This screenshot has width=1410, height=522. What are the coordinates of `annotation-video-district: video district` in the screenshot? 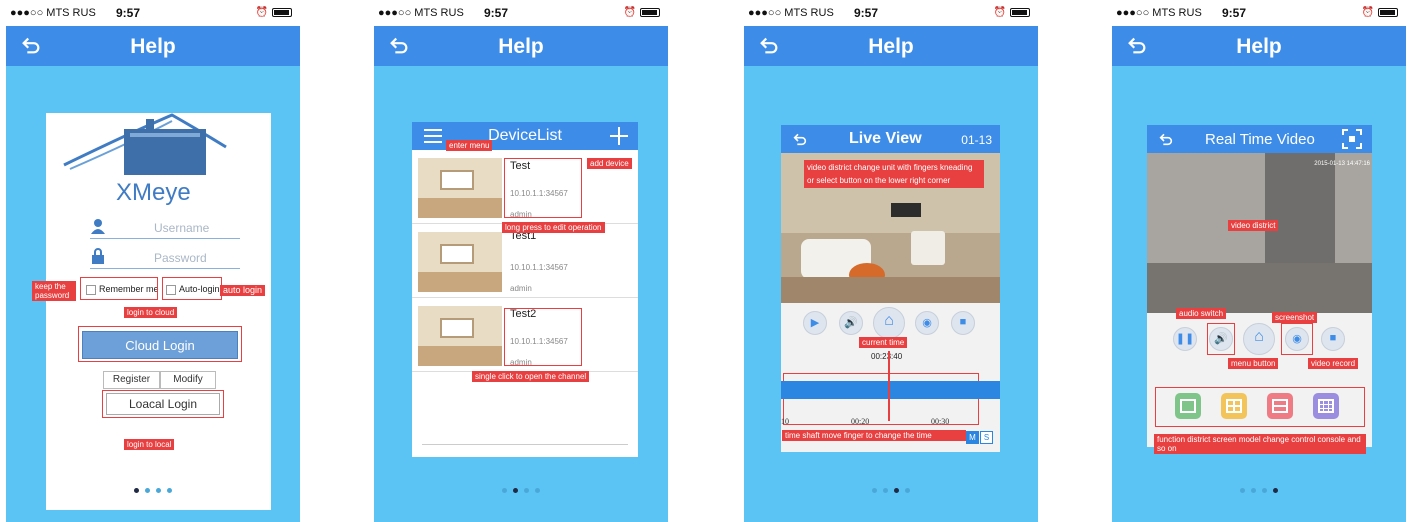 It's located at (1253, 225).